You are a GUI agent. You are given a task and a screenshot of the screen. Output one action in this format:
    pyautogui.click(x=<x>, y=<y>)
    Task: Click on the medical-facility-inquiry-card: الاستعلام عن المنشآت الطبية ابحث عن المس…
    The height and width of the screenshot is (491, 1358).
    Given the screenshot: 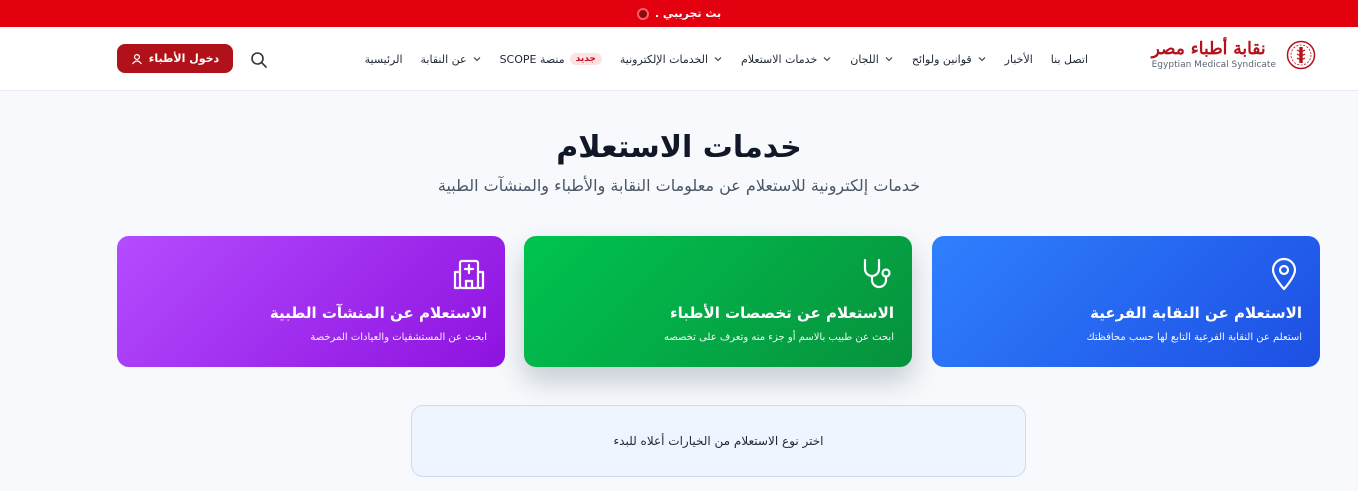 What is the action you would take?
    pyautogui.click(x=311, y=301)
    